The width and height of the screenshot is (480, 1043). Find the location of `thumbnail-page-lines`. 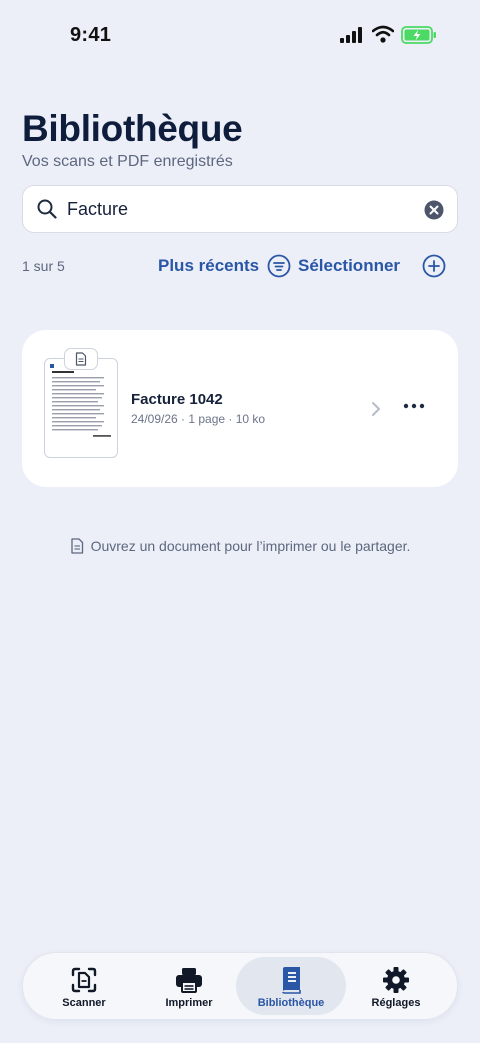

thumbnail-page-lines is located at coordinates (80, 400).